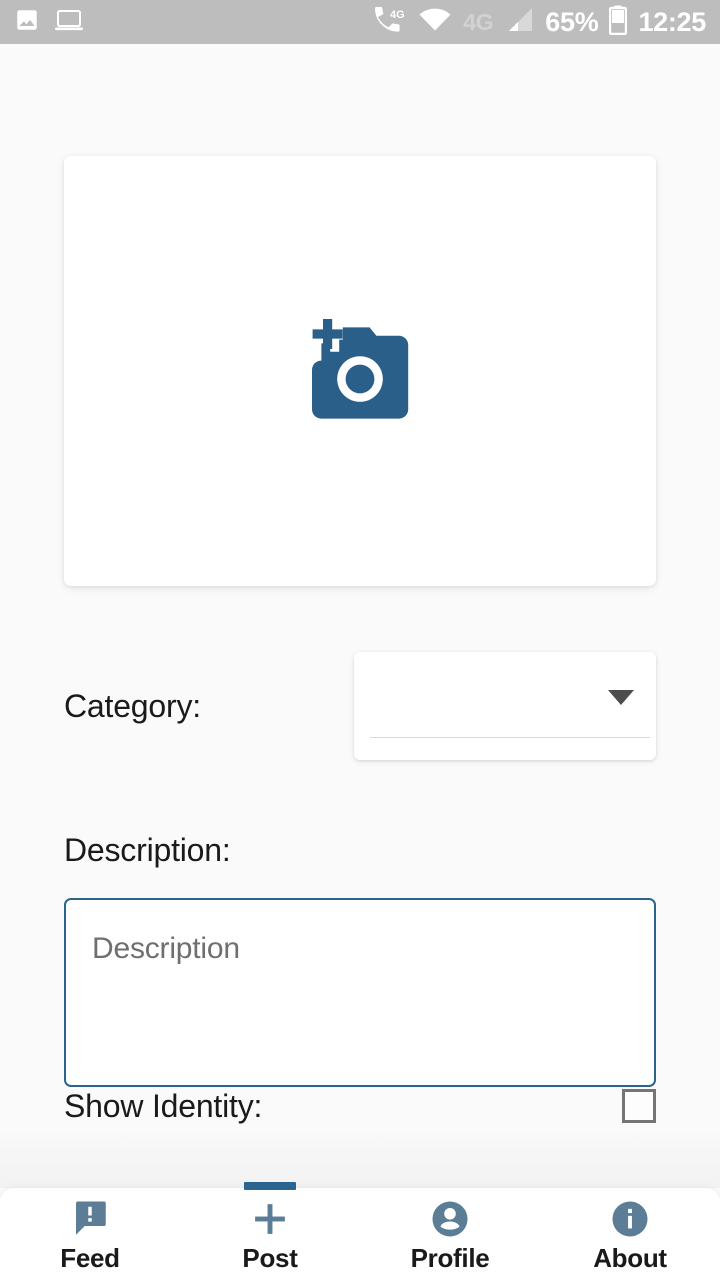 This screenshot has height=1280, width=720. Describe the element at coordinates (270, 1257) in the screenshot. I see `nav-label-post: Post` at that location.